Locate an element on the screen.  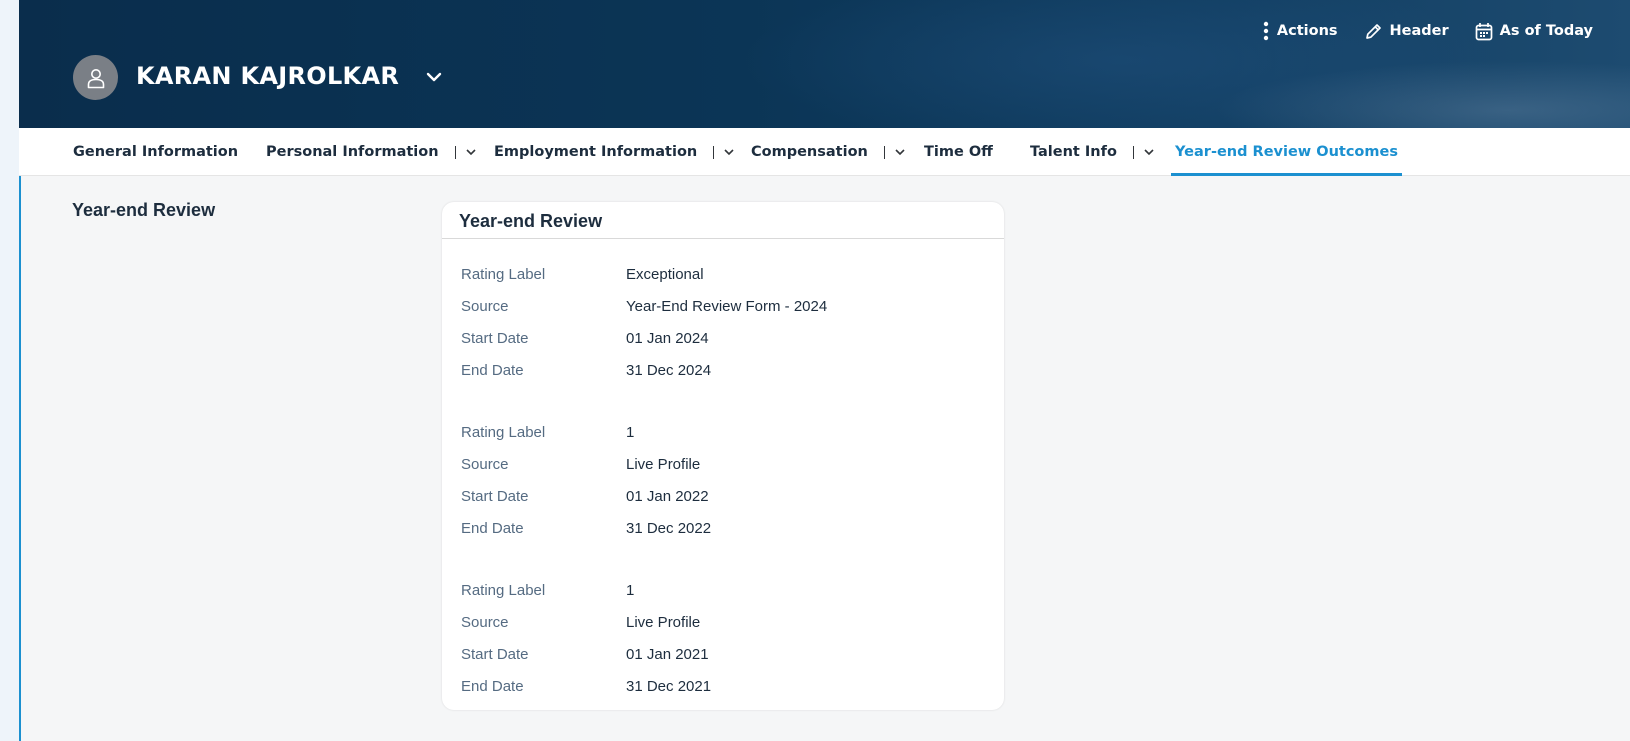
tab-year-end-review-outcomes: Year-end Review Outcomes is located at coordinates (1286, 152).